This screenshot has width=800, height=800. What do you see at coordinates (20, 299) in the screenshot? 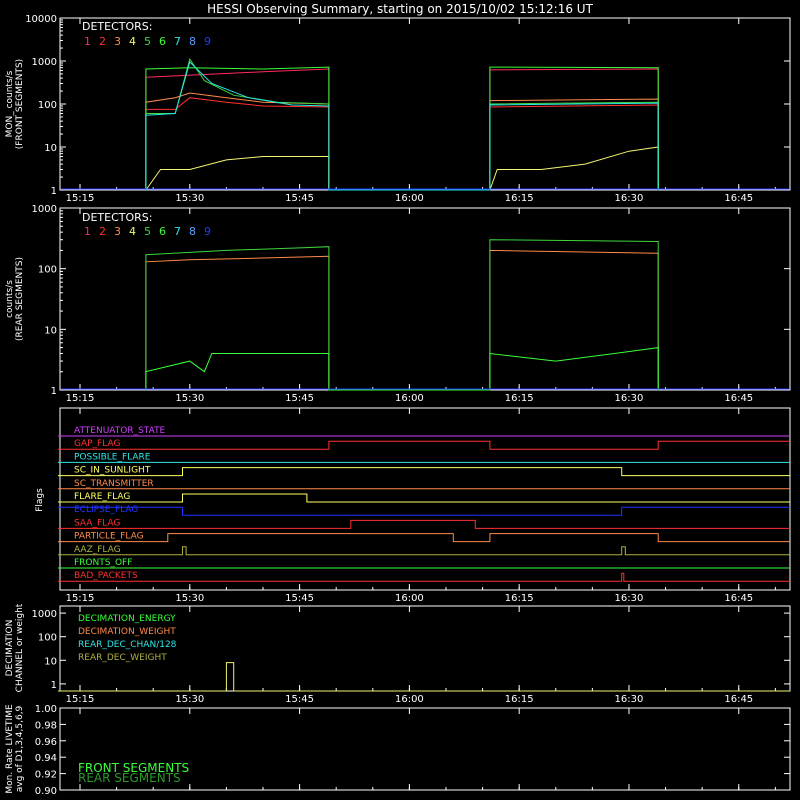
I see `rear-ylabel2: (REAR SEGMENTS)` at bounding box center [20, 299].